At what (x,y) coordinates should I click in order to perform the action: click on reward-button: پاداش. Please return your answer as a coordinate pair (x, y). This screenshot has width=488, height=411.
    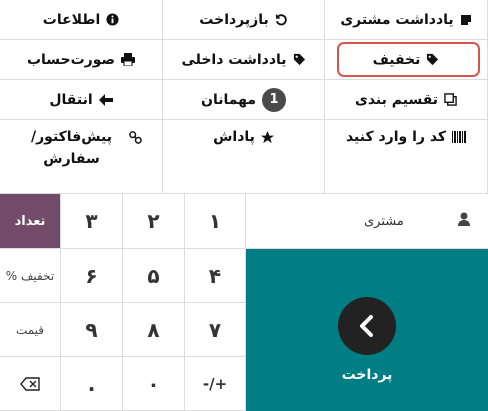
    Looking at the image, I should click on (244, 157).